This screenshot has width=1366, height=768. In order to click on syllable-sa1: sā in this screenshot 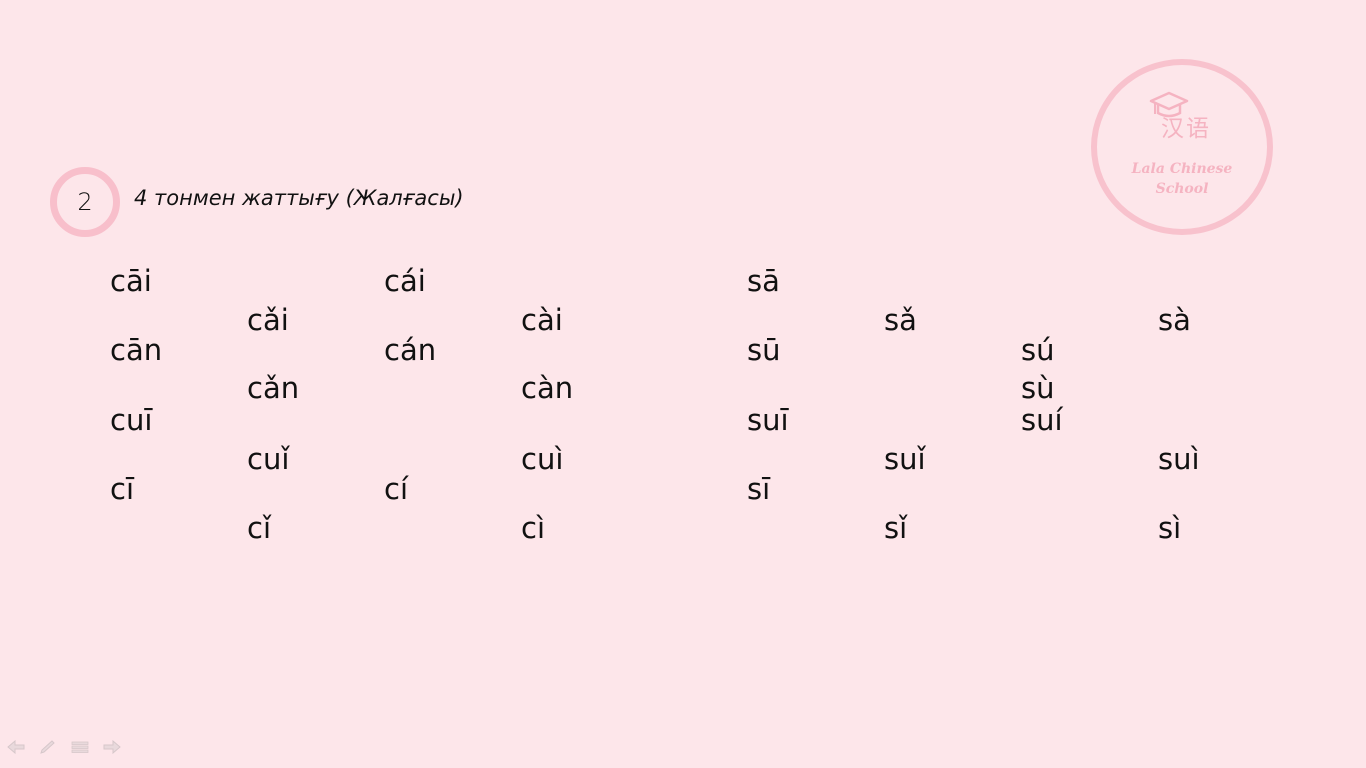, I will do `click(763, 281)`.